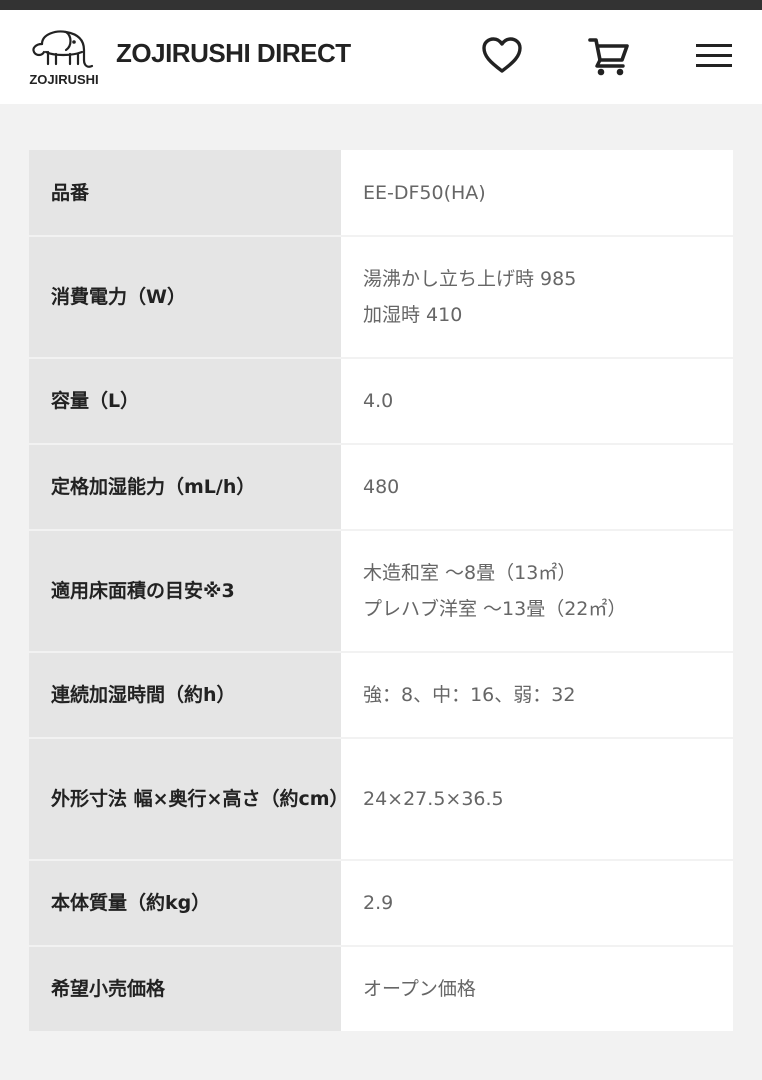 Image resolution: width=762 pixels, height=1080 pixels. I want to click on spec-value: 強：8、中：16、弱：32, so click(537, 695).